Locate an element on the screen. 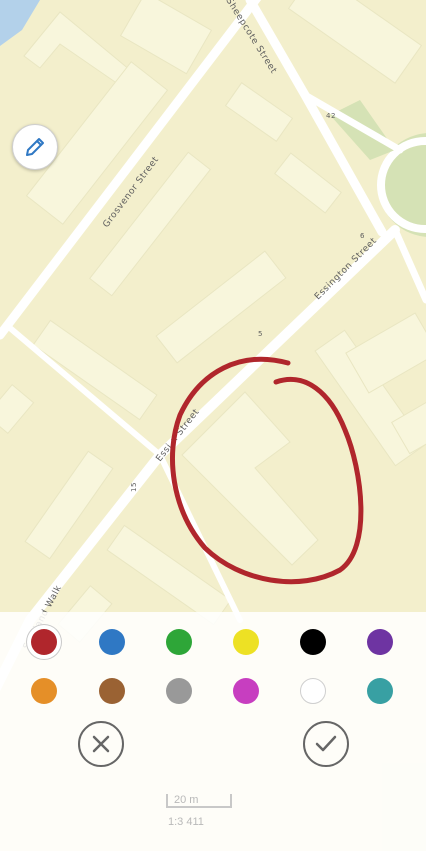 The width and height of the screenshot is (426, 851). color-swatch-purple is located at coordinates (380, 642).